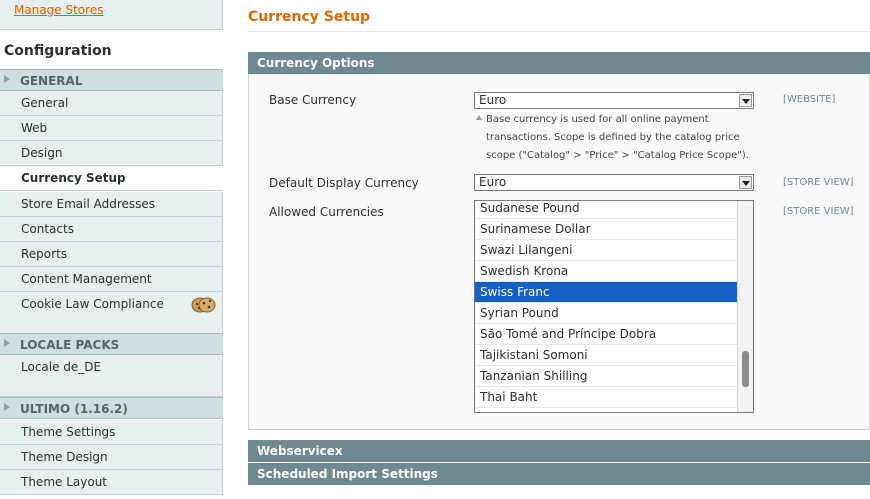  What do you see at coordinates (606, 334) in the screenshot?
I see `currency-option: São Tomé and Príncipe Dobra` at bounding box center [606, 334].